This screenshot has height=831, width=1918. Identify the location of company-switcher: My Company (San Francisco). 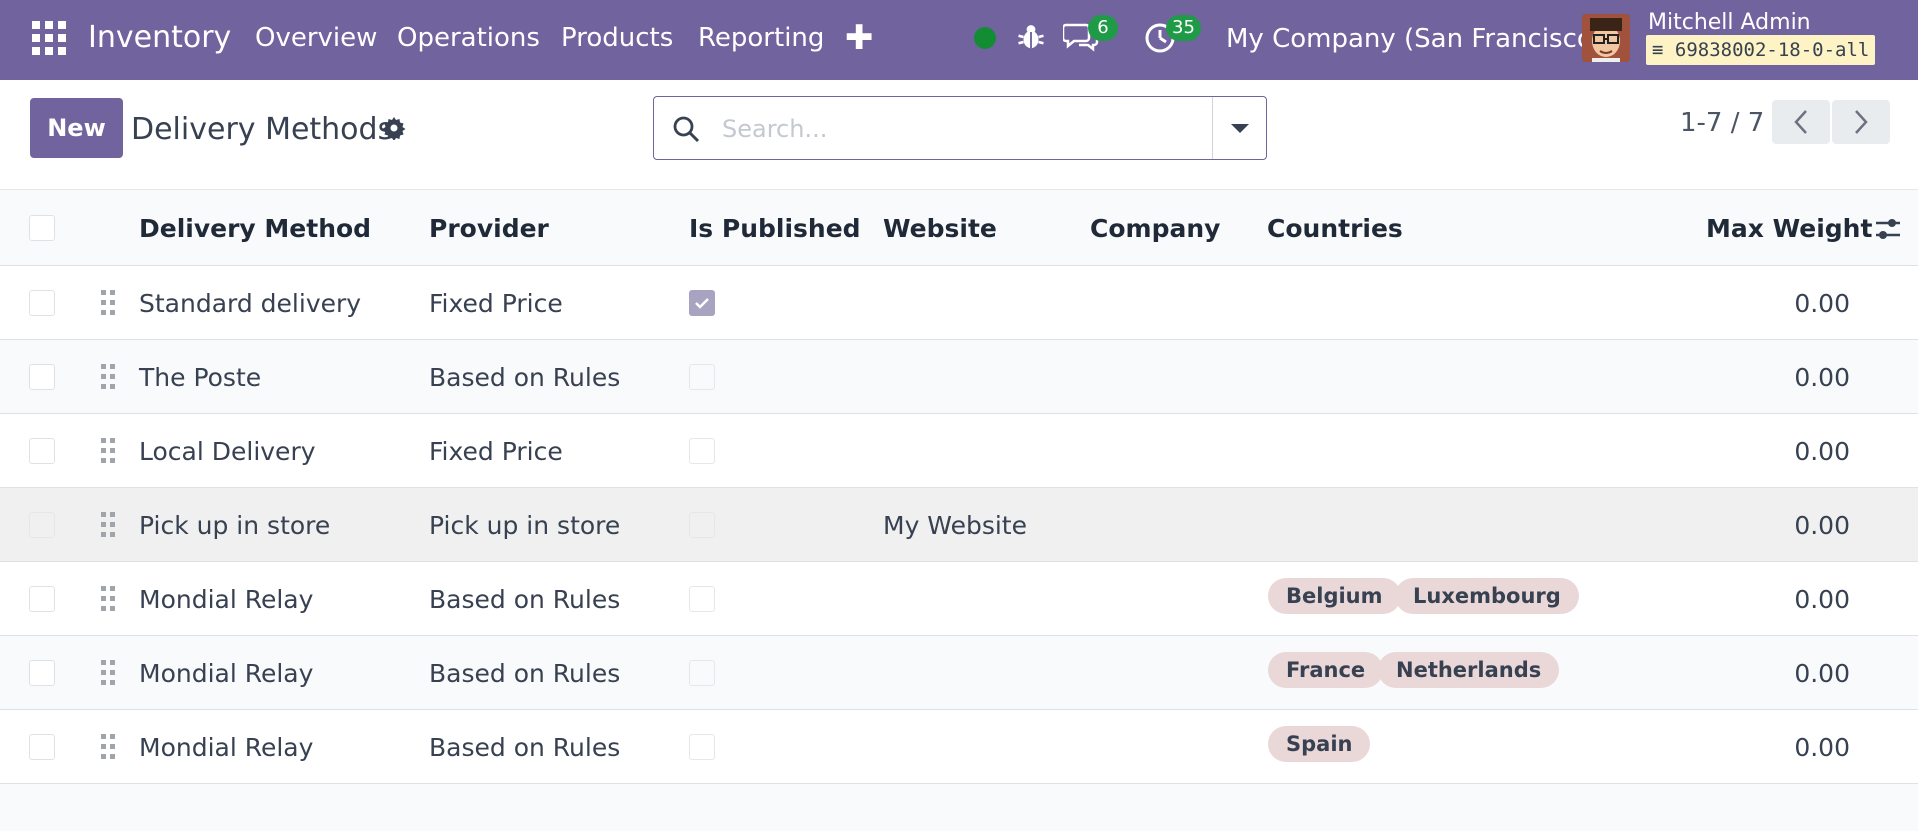
(1414, 39).